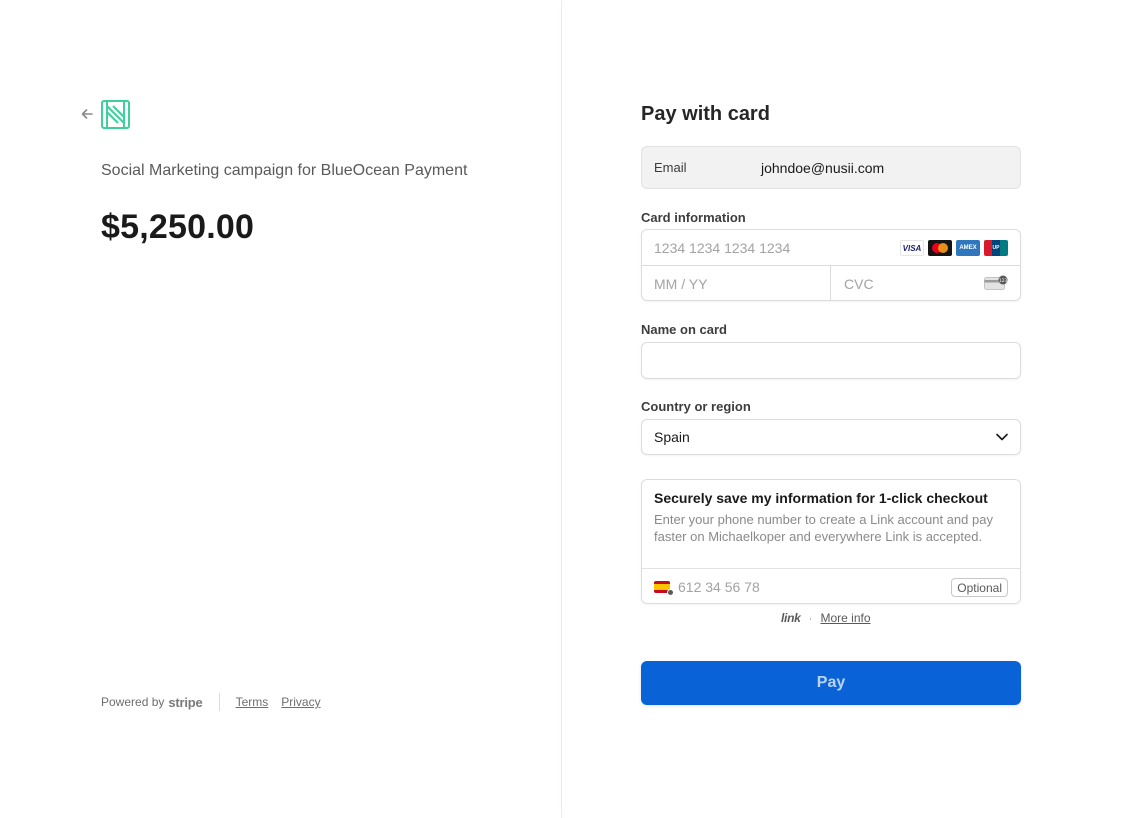  What do you see at coordinates (845, 618) in the screenshot?
I see `more-info-link: More info` at bounding box center [845, 618].